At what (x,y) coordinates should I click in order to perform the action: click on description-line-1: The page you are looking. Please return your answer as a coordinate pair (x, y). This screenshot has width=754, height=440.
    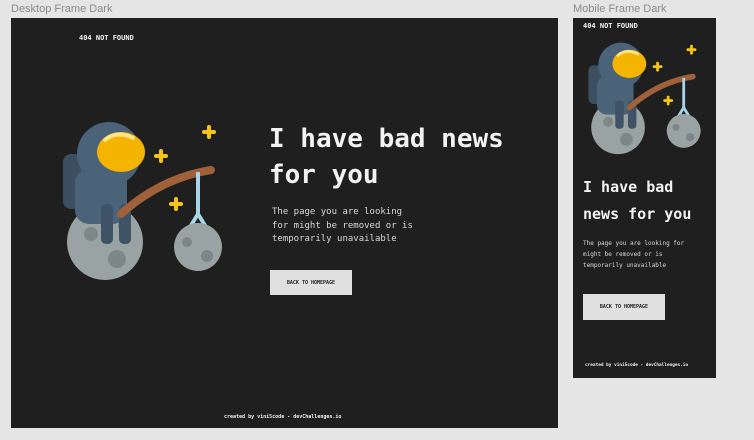
    Looking at the image, I should click on (337, 212).